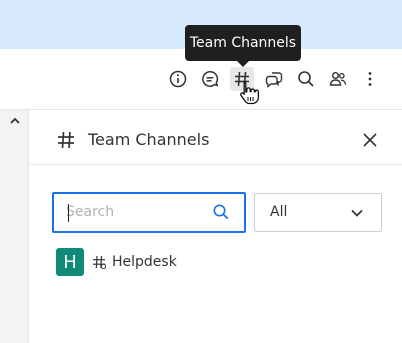  What do you see at coordinates (15, 120) in the screenshot?
I see `scroll-up-icon` at bounding box center [15, 120].